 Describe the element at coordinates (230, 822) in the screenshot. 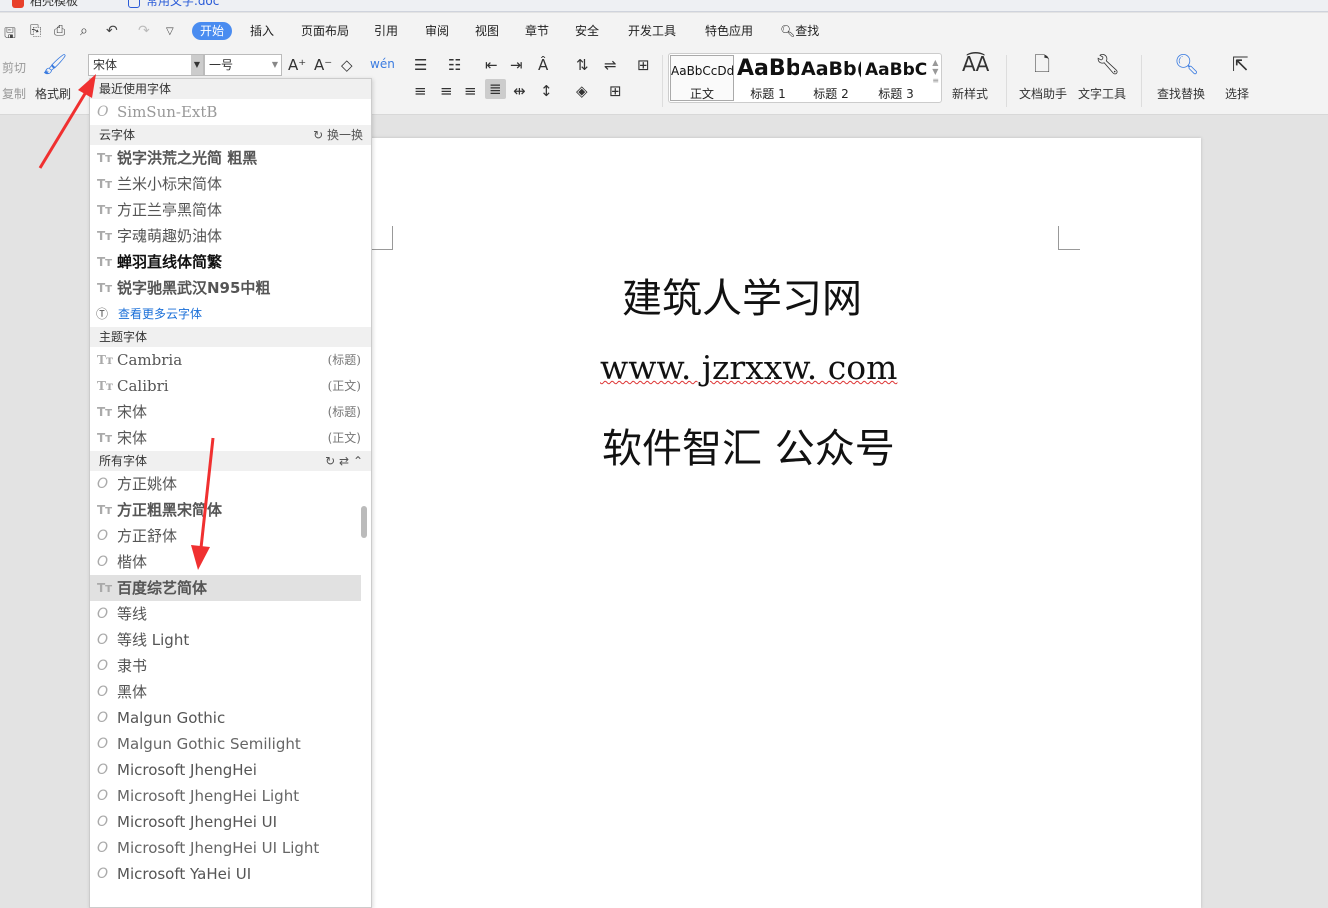

I see `font-list-item: O Microsoft JhengHei UI` at that location.